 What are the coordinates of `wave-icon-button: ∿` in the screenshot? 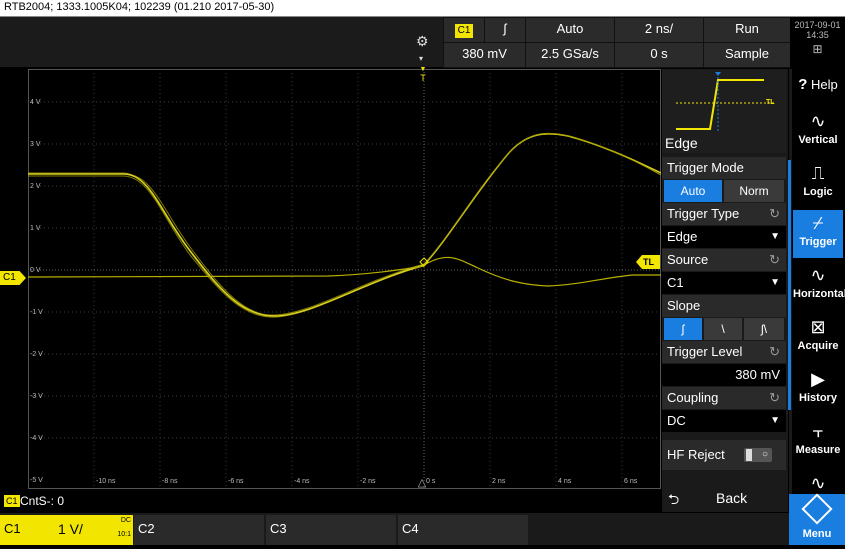 It's located at (818, 481).